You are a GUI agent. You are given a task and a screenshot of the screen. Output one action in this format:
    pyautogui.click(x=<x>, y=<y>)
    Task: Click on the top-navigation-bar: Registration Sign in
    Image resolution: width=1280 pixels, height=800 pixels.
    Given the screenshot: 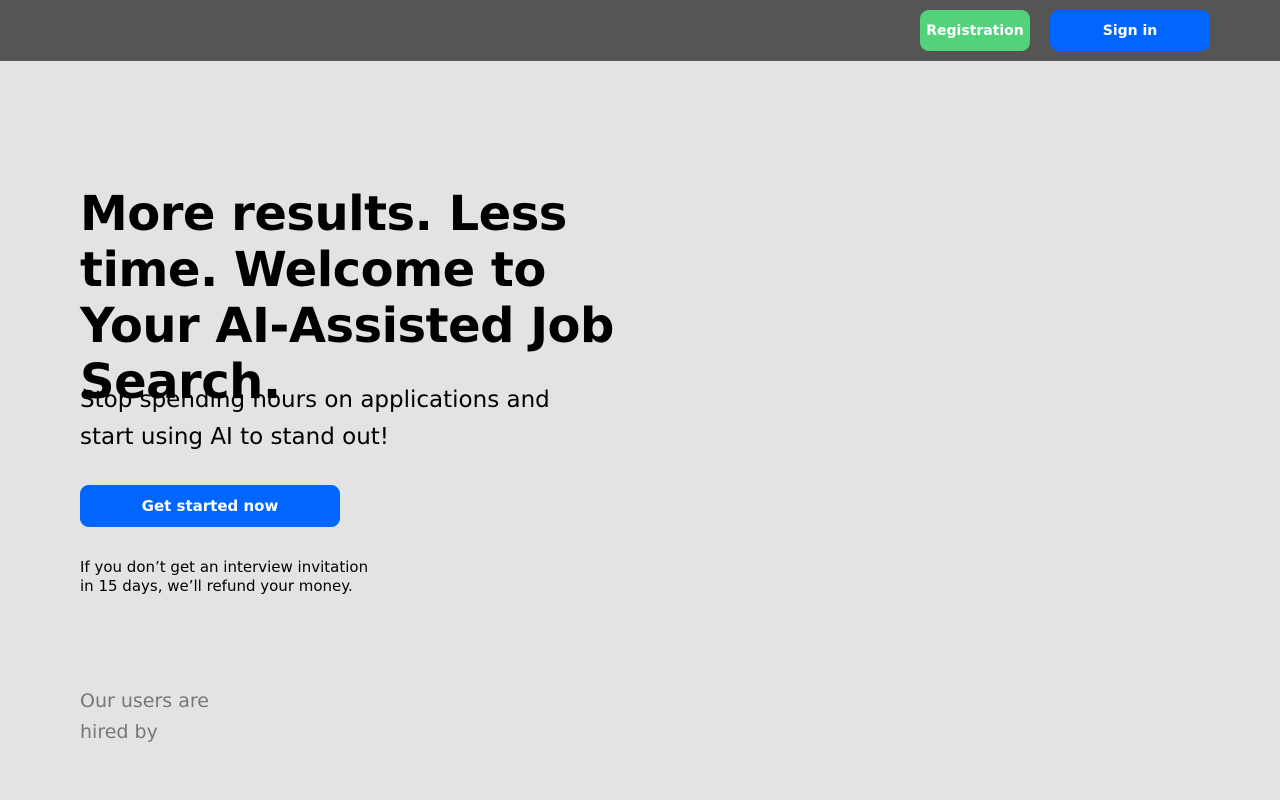 What is the action you would take?
    pyautogui.click(x=640, y=30)
    